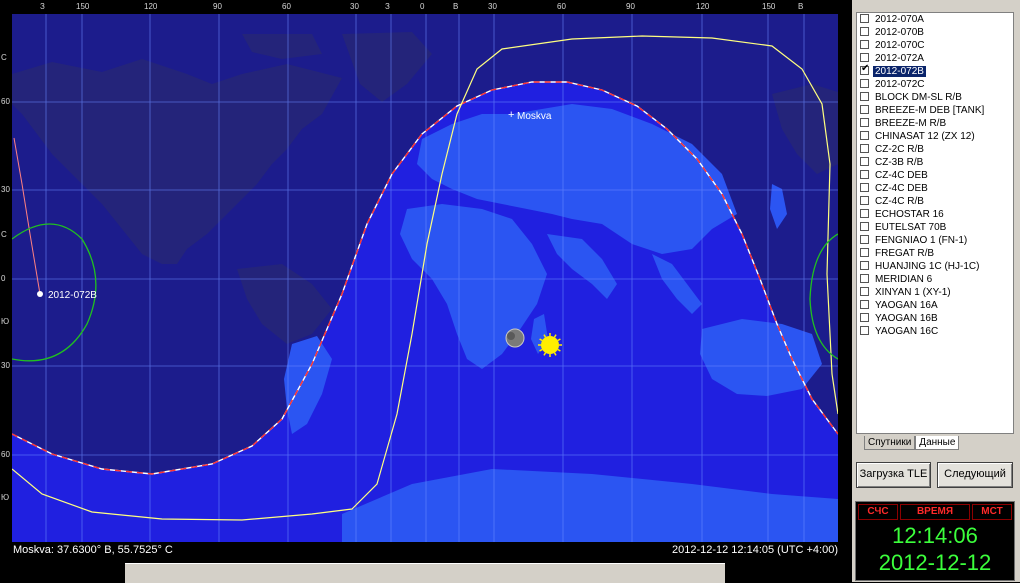 The height and width of the screenshot is (583, 1020). What do you see at coordinates (5, 365) in the screenshot?
I see `latitude-tick: 30` at bounding box center [5, 365].